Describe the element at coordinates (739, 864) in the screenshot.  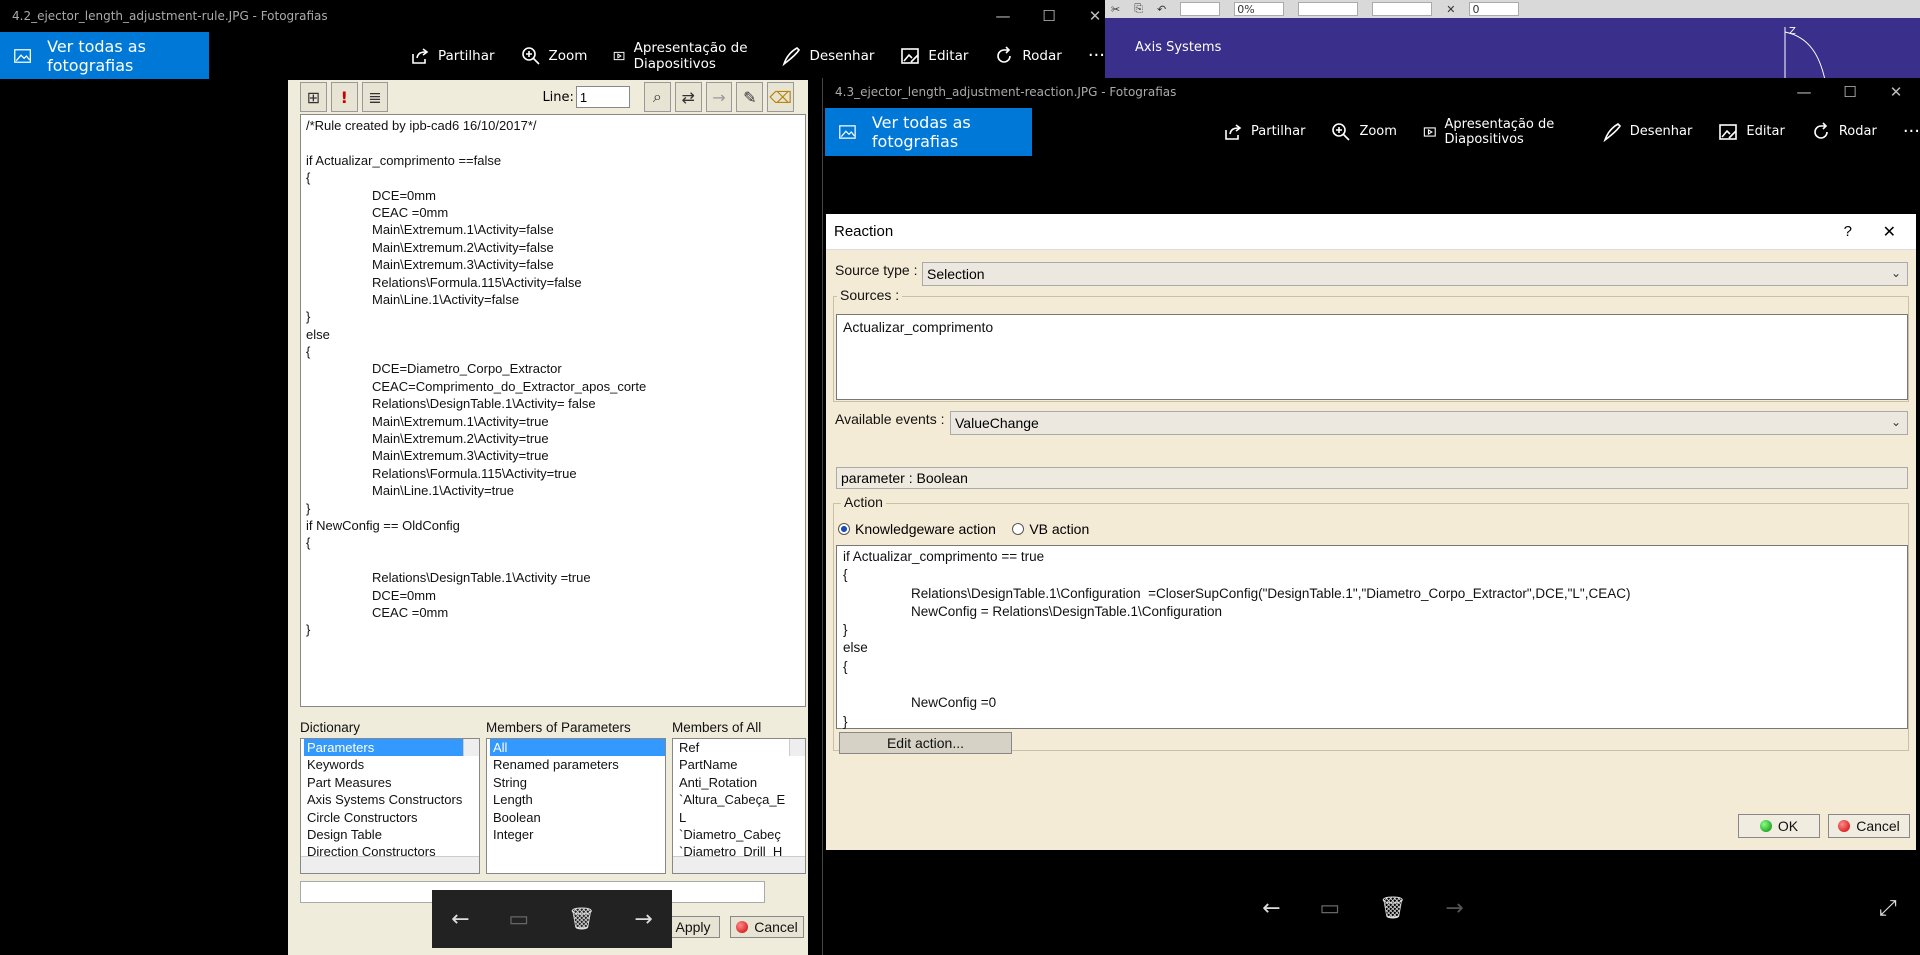
I see `members-all-hscrollbar` at that location.